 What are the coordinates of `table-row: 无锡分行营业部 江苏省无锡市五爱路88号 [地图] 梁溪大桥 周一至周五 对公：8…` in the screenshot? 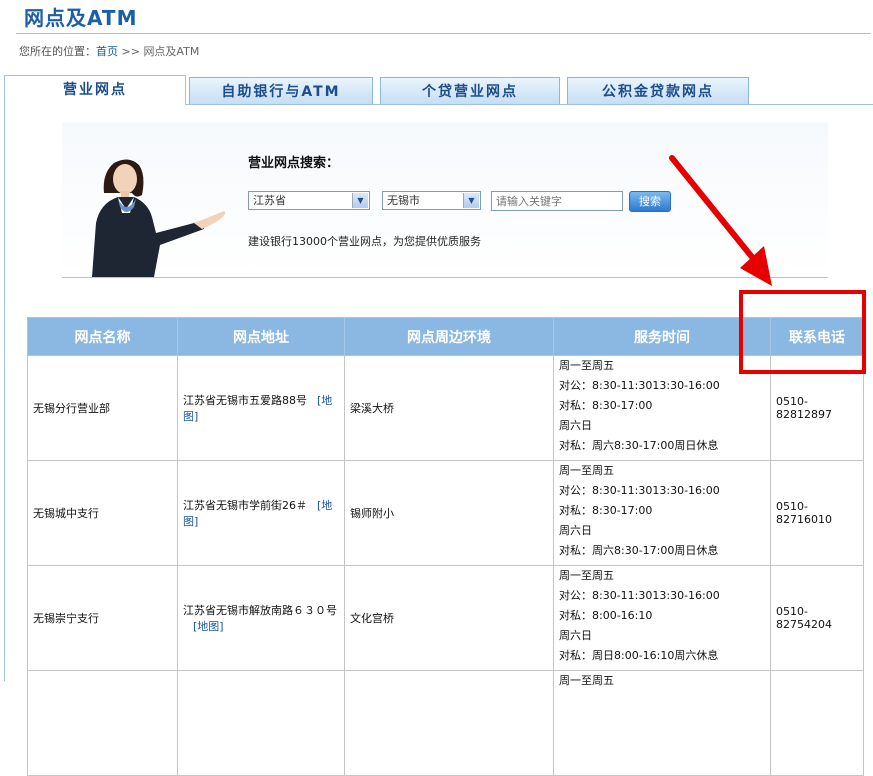 It's located at (445, 408).